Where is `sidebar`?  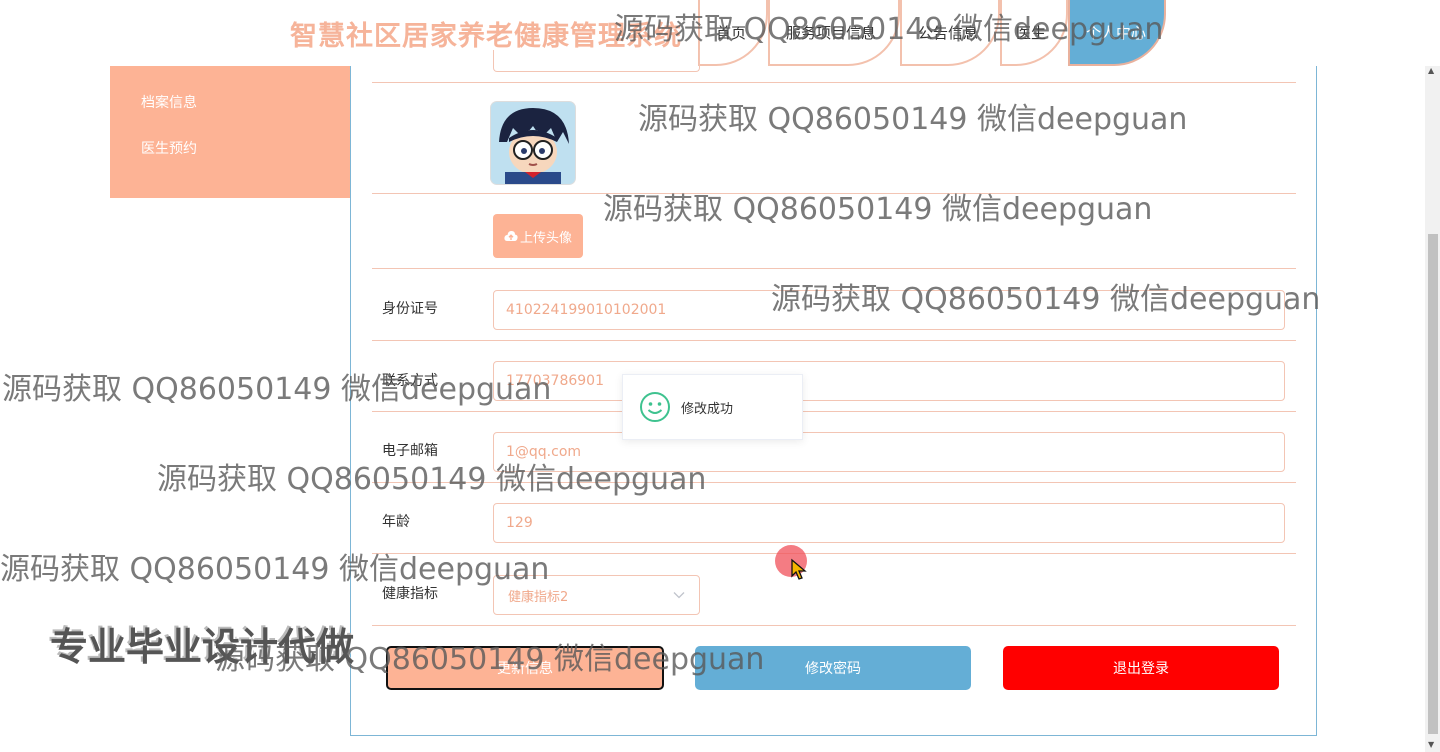 sidebar is located at coordinates (230, 132).